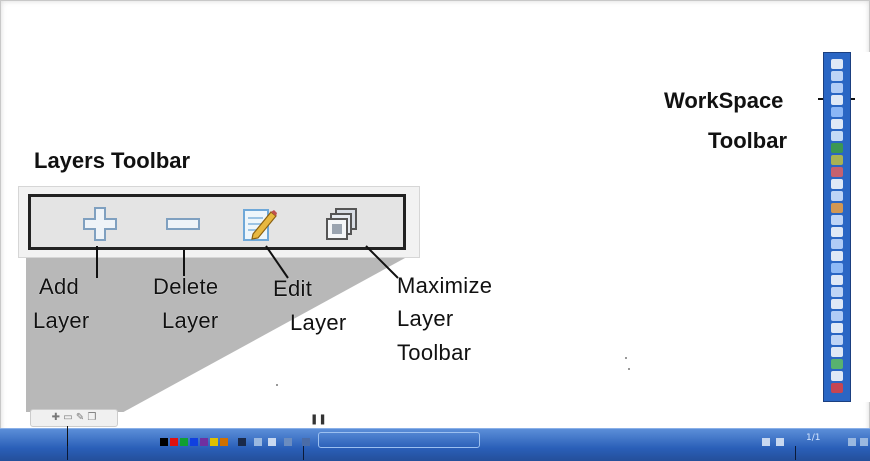  What do you see at coordinates (780, 442) in the screenshot?
I see `next-page-icon` at bounding box center [780, 442].